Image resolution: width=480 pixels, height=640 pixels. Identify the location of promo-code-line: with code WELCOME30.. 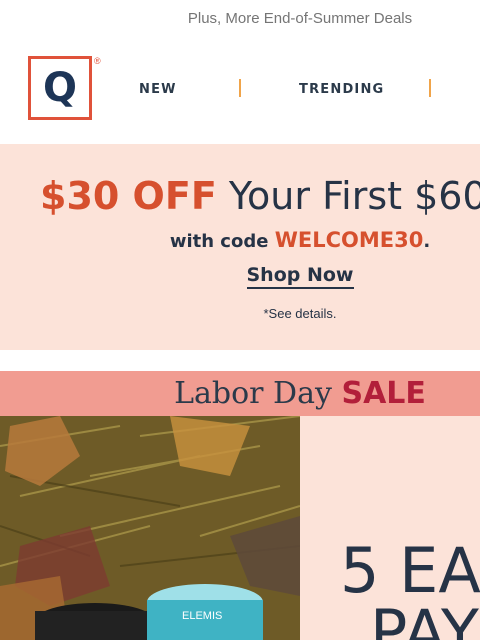
(240, 240).